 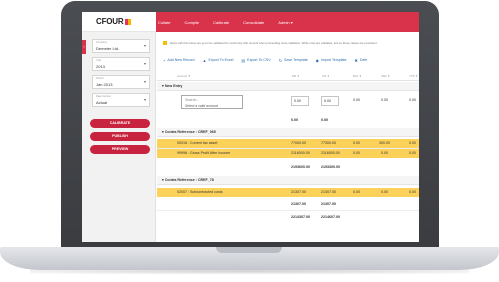 What do you see at coordinates (288, 180) in the screenshot?
I see `group-header-cref-78: ▾ Contra Reference : CREF_78` at bounding box center [288, 180].